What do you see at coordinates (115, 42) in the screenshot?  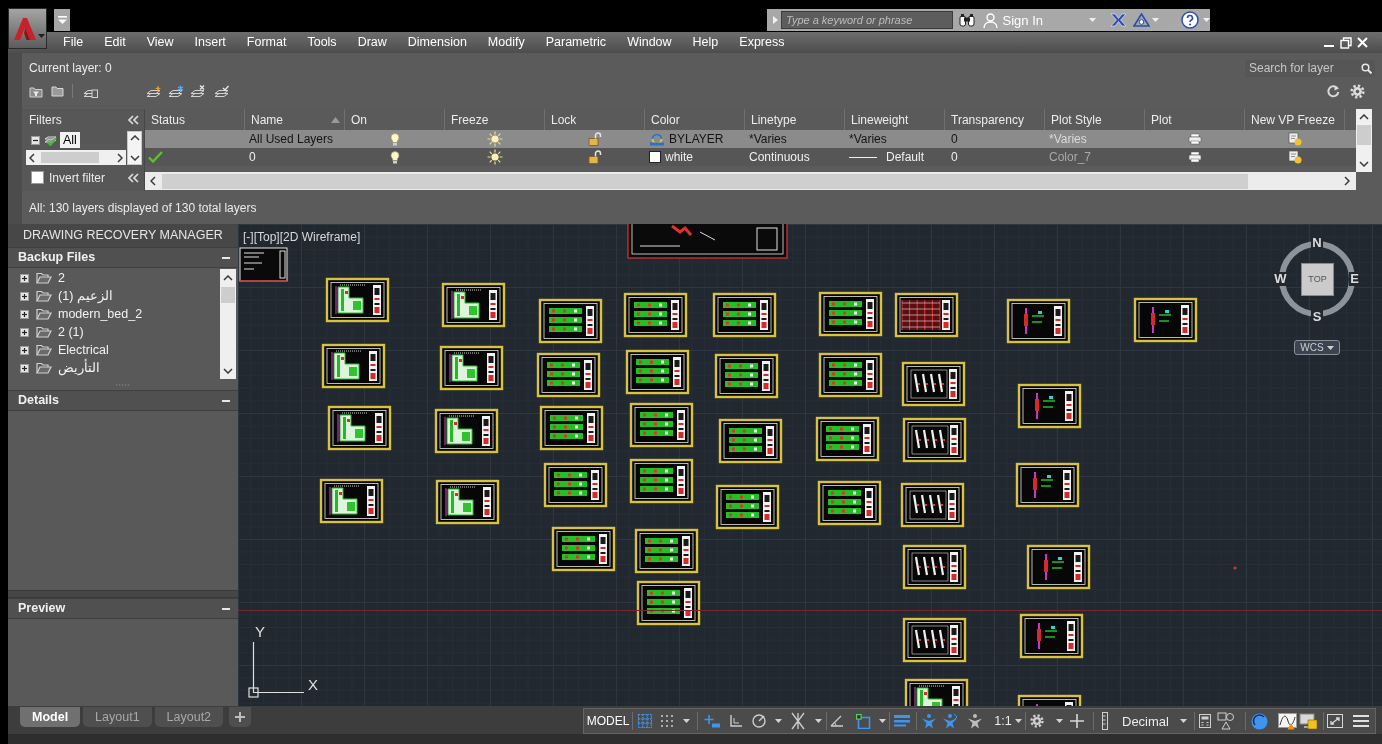 I see `menu-item: Edit` at bounding box center [115, 42].